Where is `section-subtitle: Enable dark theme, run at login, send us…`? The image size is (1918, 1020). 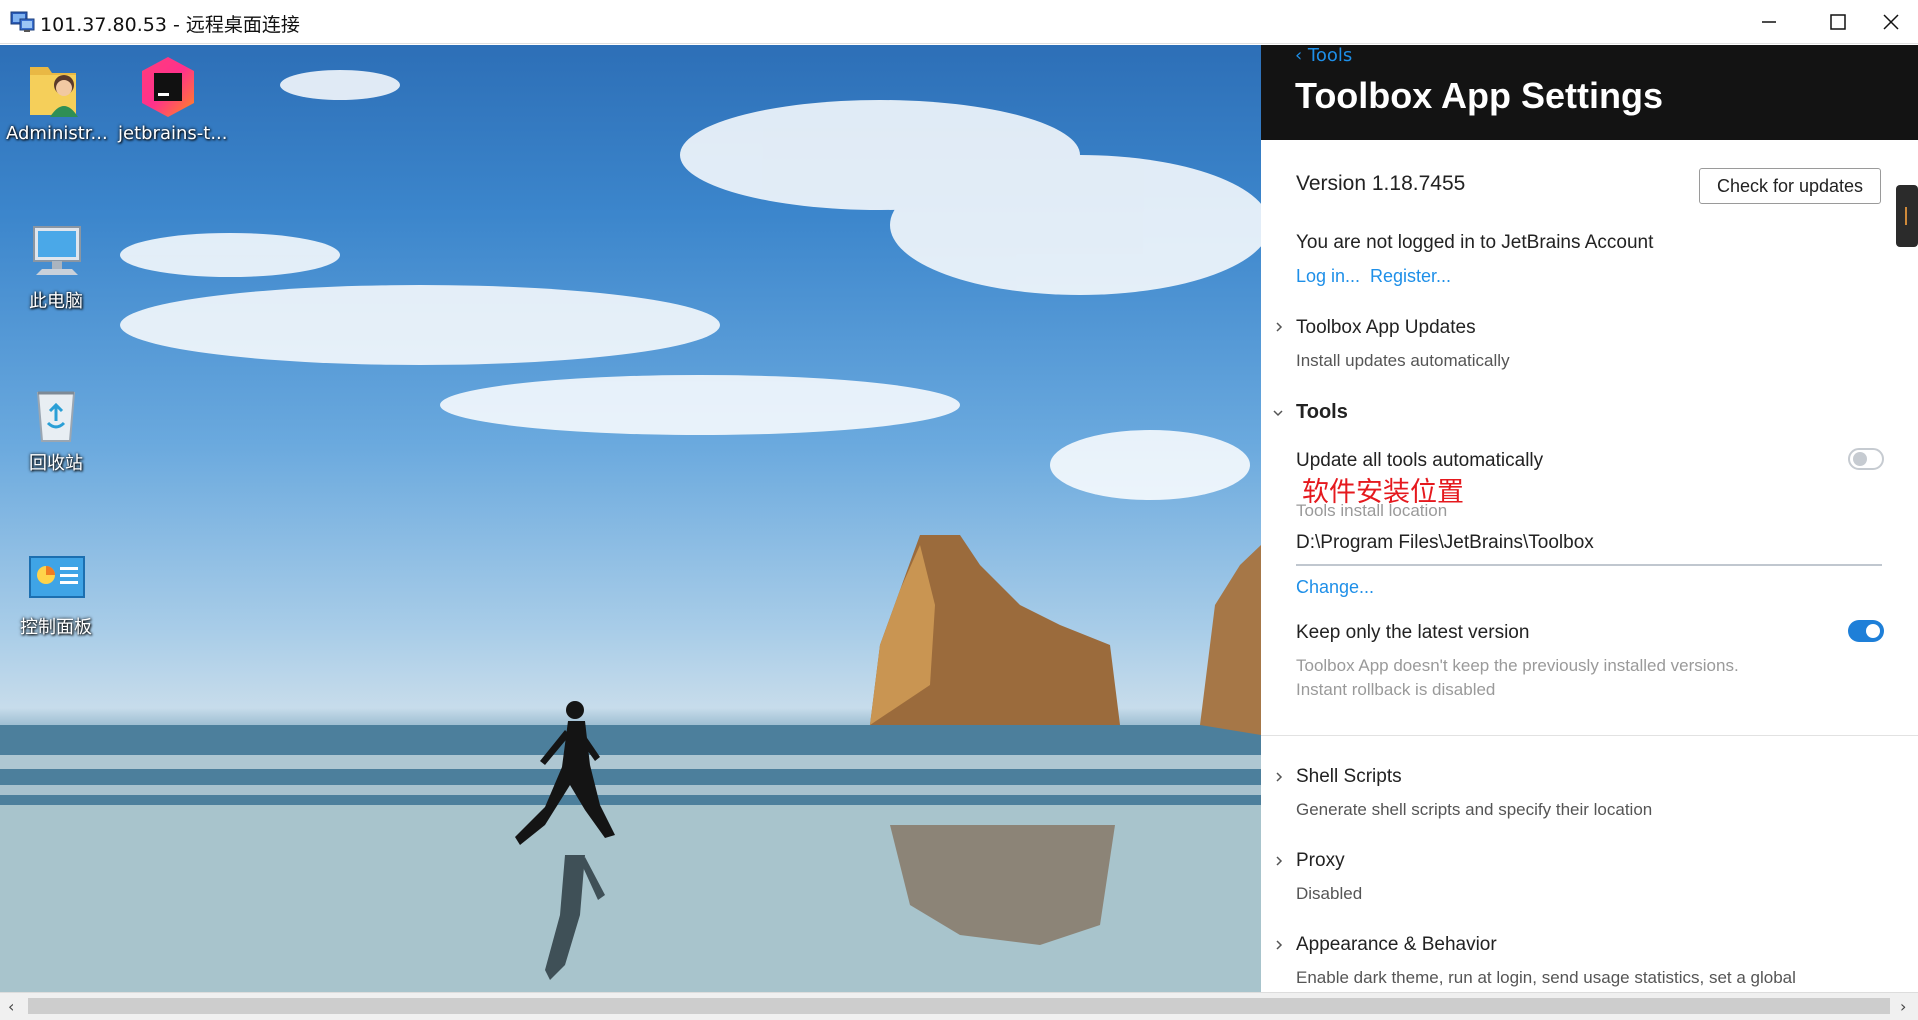 section-subtitle: Enable dark theme, run at login, send us… is located at coordinates (1546, 977).